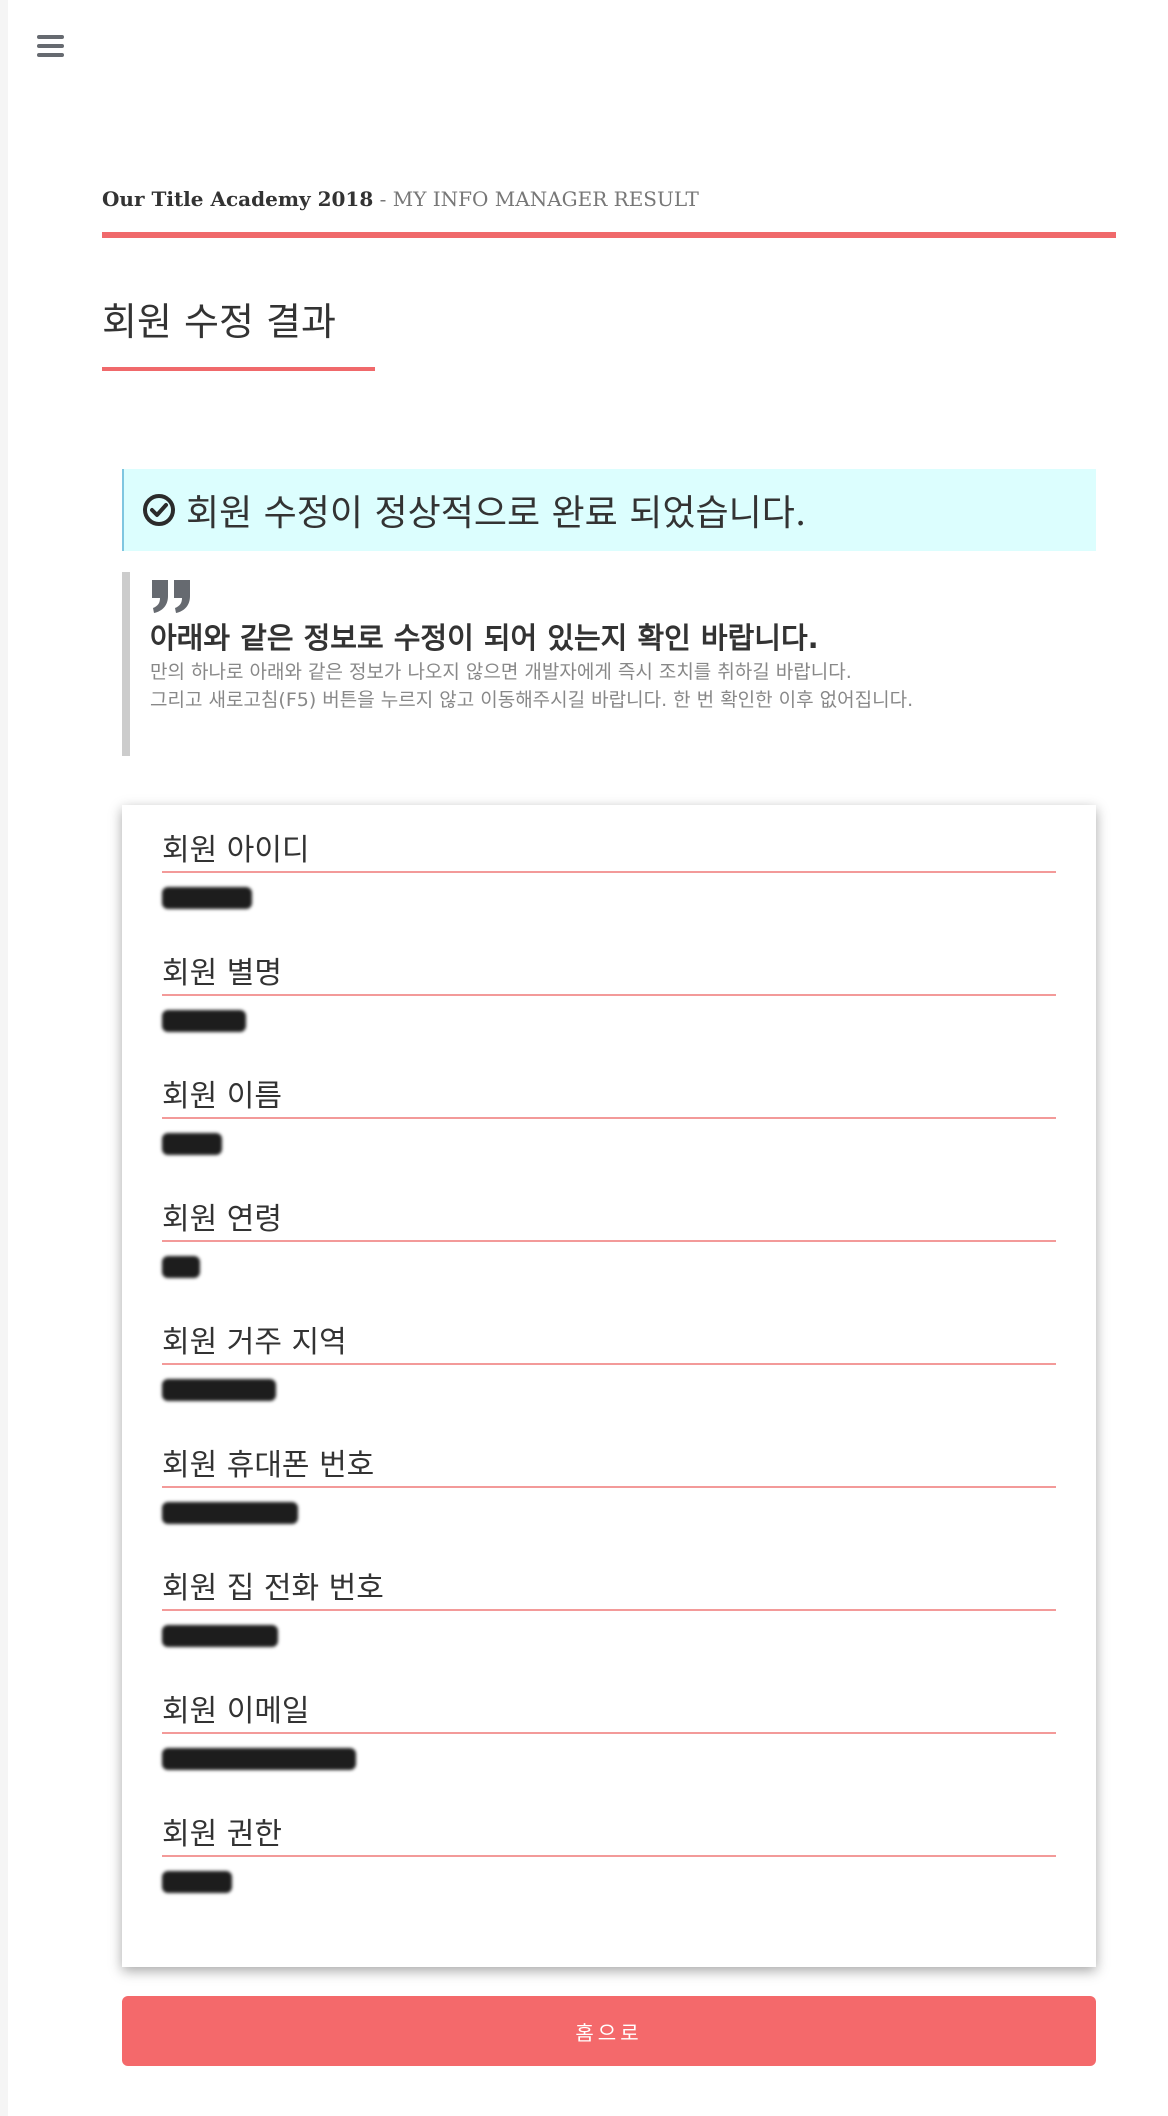 The image size is (1168, 2116). What do you see at coordinates (609, 2031) in the screenshot?
I see `home-button: 홈으로` at bounding box center [609, 2031].